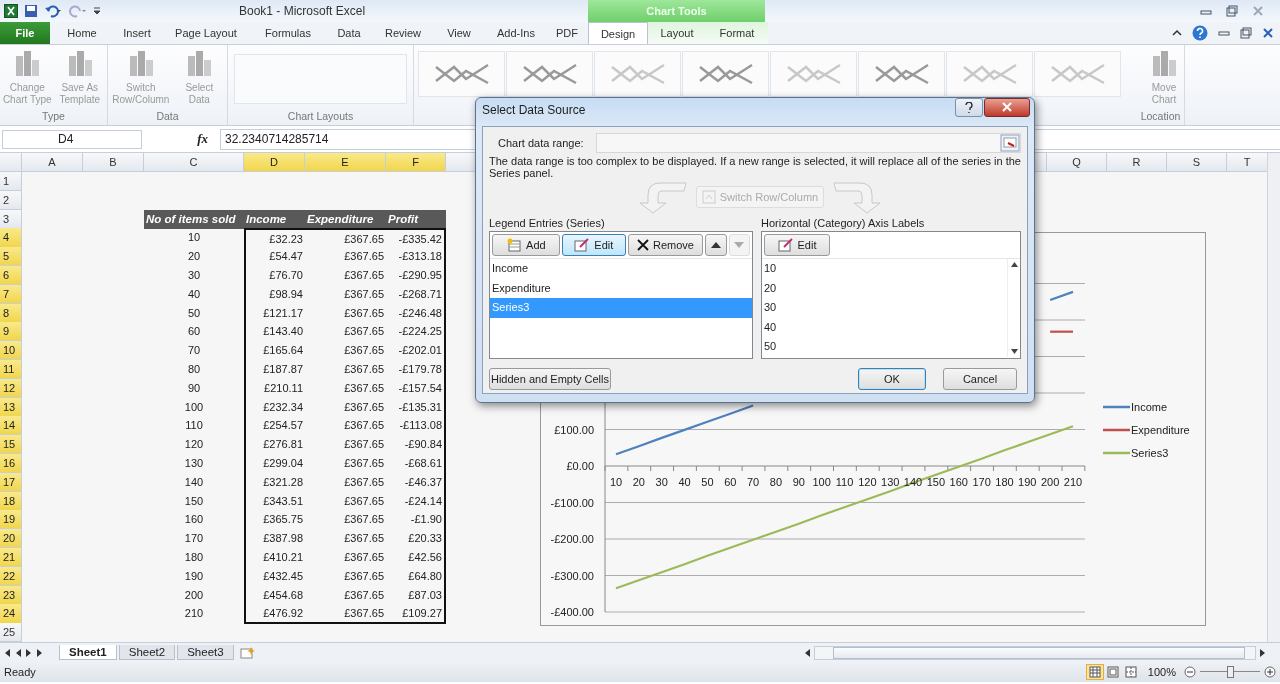  Describe the element at coordinates (349, 33) in the screenshot. I see `ribbon-tab: Data` at that location.